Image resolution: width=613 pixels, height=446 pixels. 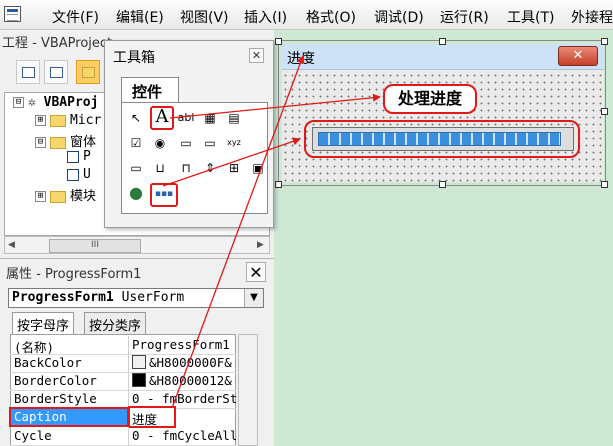 What do you see at coordinates (136, 193) in the screenshot?
I see `globe-icon: ●` at bounding box center [136, 193].